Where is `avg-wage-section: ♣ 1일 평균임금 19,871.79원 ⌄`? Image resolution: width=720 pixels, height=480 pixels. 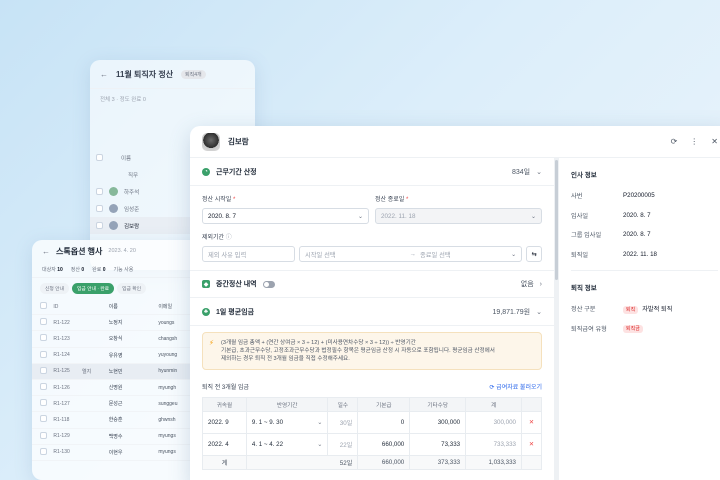
avg-wage-section: ♣ 1일 평균임금 19,871.79원 ⌄ is located at coordinates (372, 312).